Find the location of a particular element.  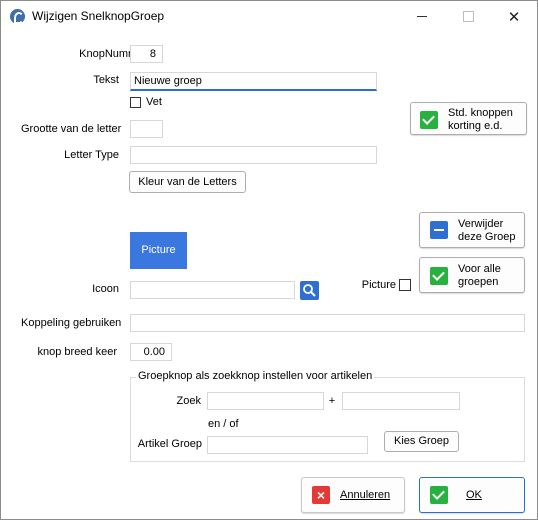

voor-alle-line2: groepen is located at coordinates (478, 282).